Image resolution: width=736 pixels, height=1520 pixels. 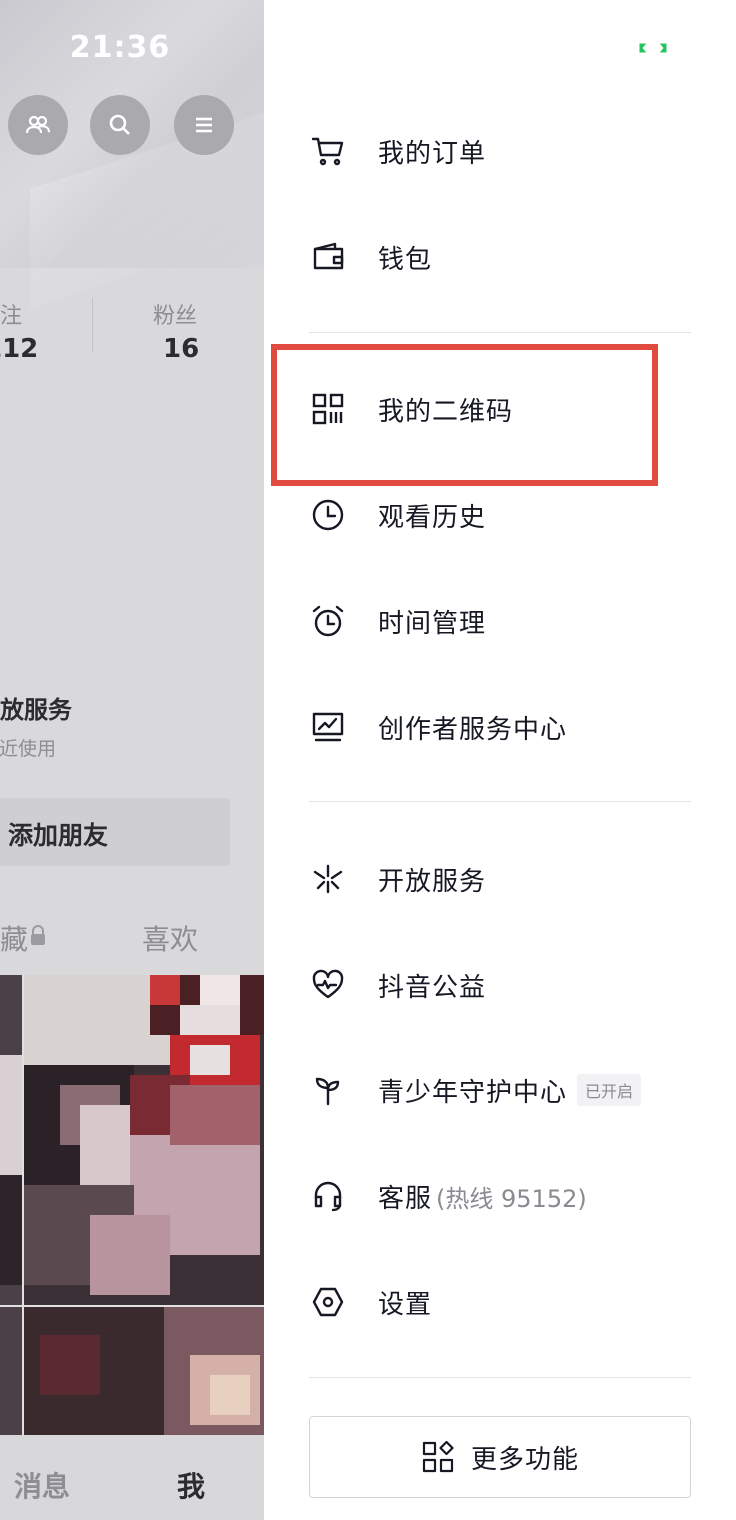 I want to click on hexagon-settings-icon, so click(x=328, y=1302).